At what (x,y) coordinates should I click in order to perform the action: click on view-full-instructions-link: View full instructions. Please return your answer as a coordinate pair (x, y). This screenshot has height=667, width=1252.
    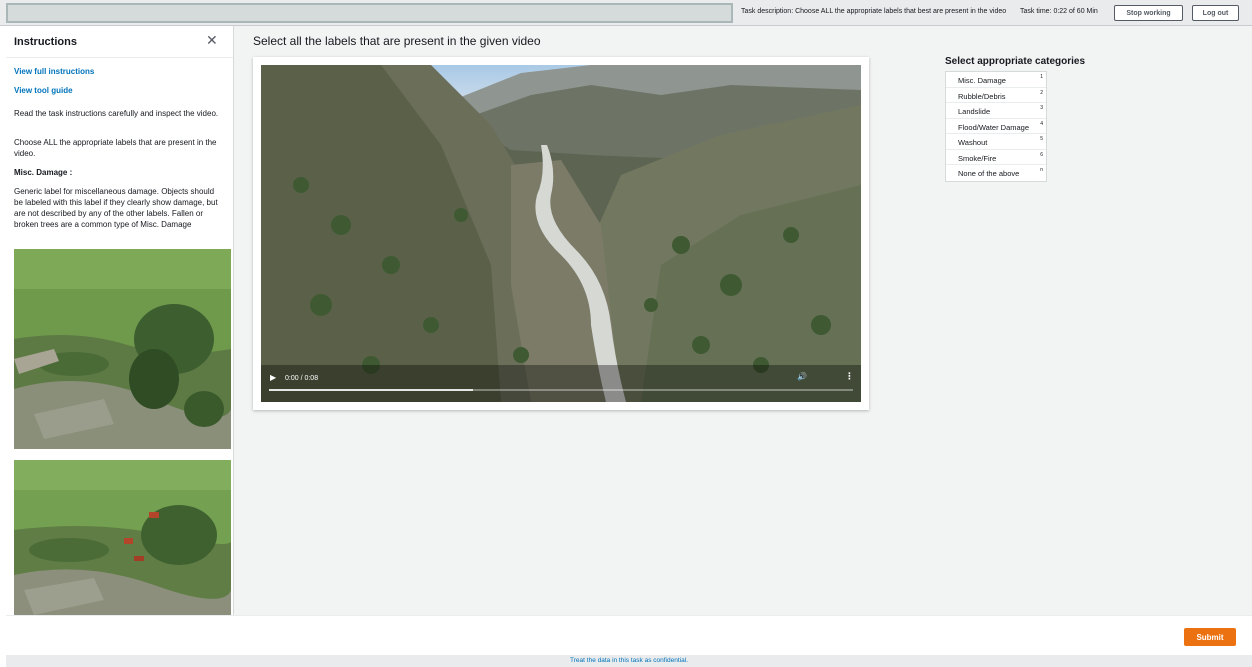
    Looking at the image, I should click on (54, 71).